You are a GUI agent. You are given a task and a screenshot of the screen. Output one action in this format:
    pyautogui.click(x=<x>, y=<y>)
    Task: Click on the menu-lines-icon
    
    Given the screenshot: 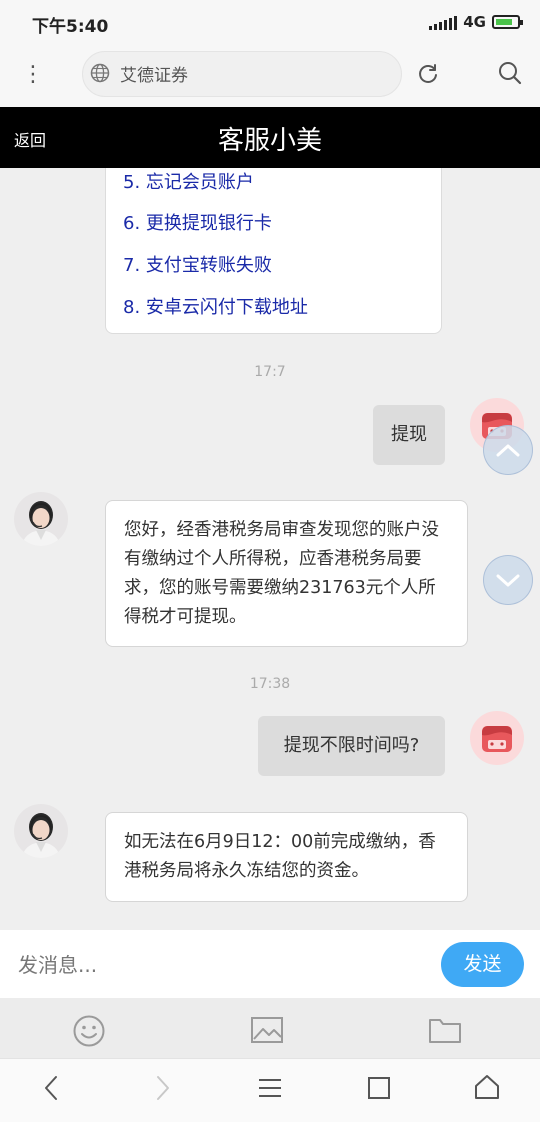 What is the action you would take?
    pyautogui.click(x=270, y=1088)
    